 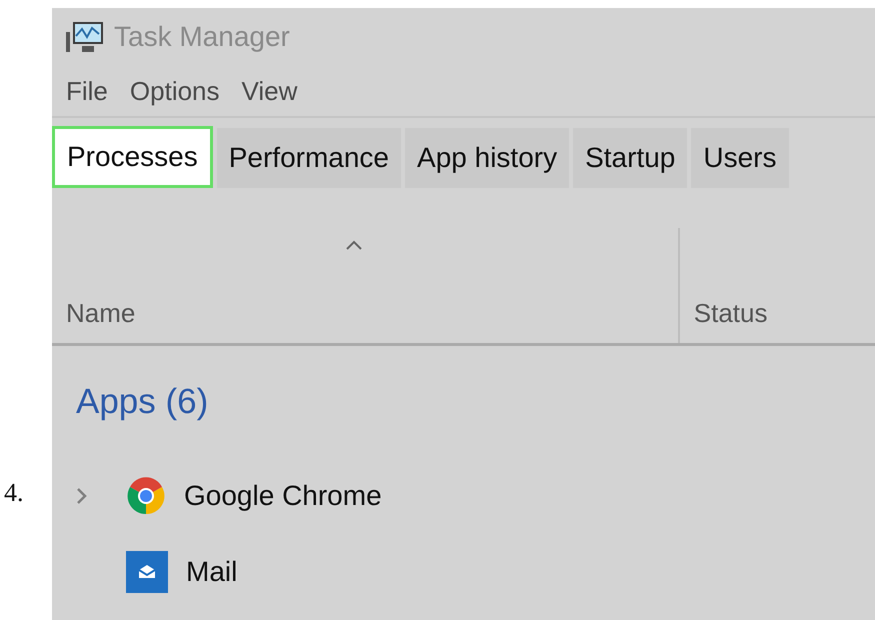 I want to click on tab: Performance, so click(x=309, y=158).